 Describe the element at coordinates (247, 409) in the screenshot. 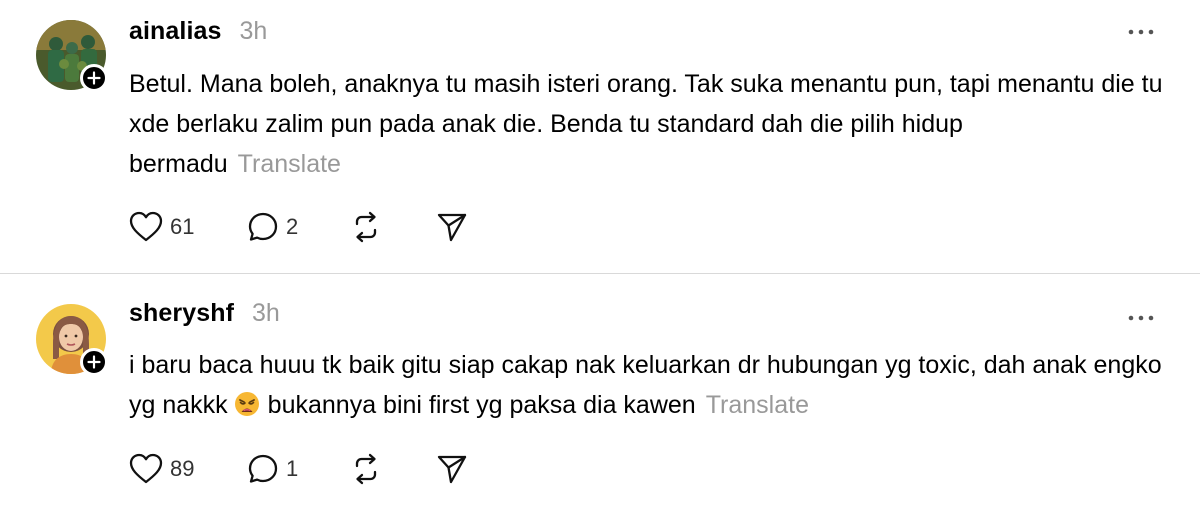

I see `weary-face-emoji` at that location.